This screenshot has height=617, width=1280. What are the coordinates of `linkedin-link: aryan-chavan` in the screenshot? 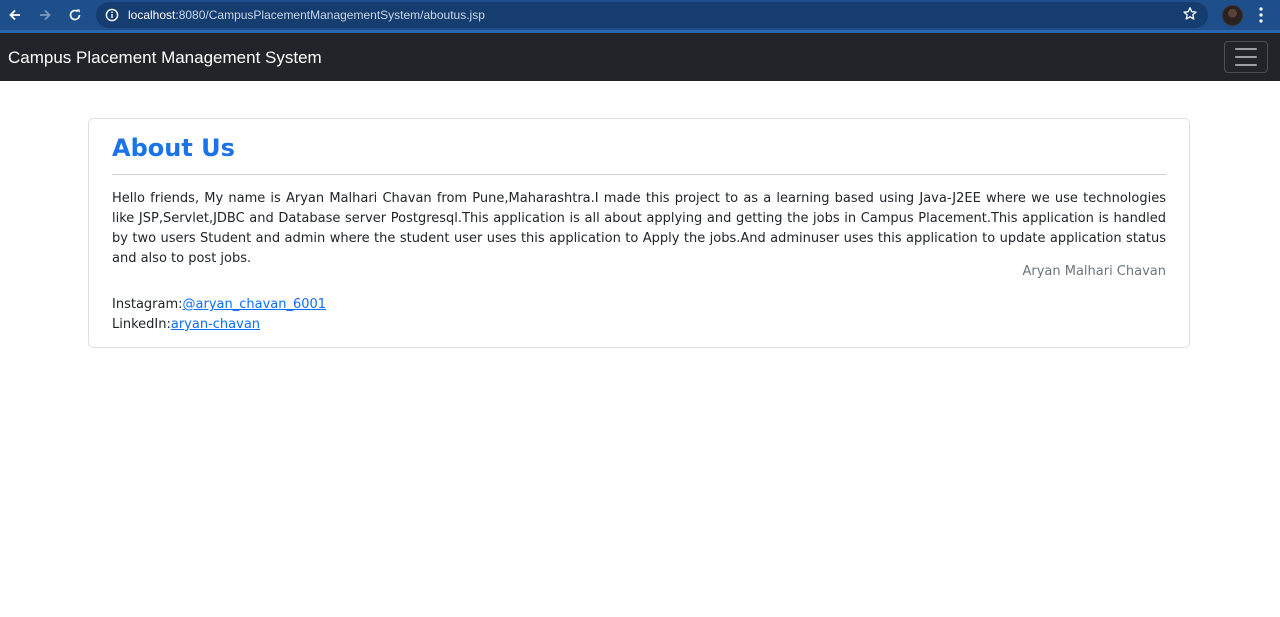 It's located at (215, 324).